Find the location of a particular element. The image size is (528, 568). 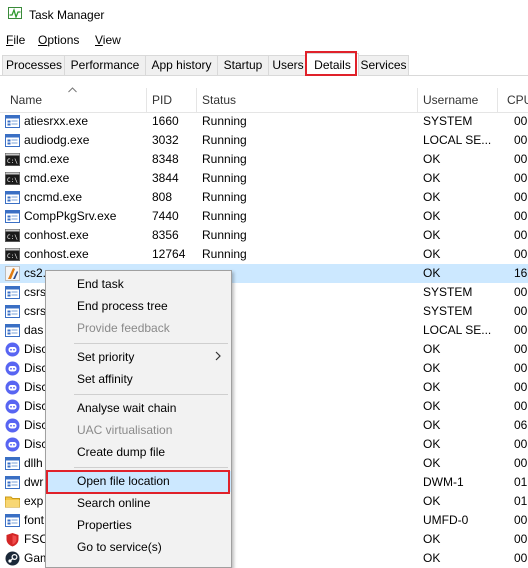

column-username: Username is located at coordinates (450, 100).